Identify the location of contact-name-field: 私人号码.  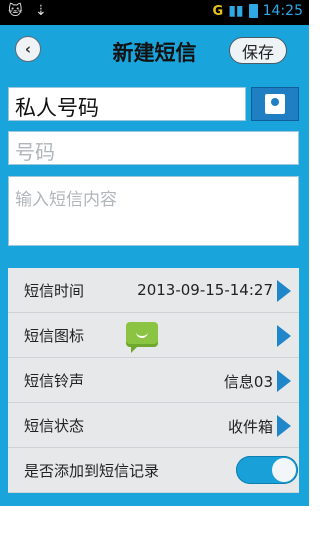
(127, 104).